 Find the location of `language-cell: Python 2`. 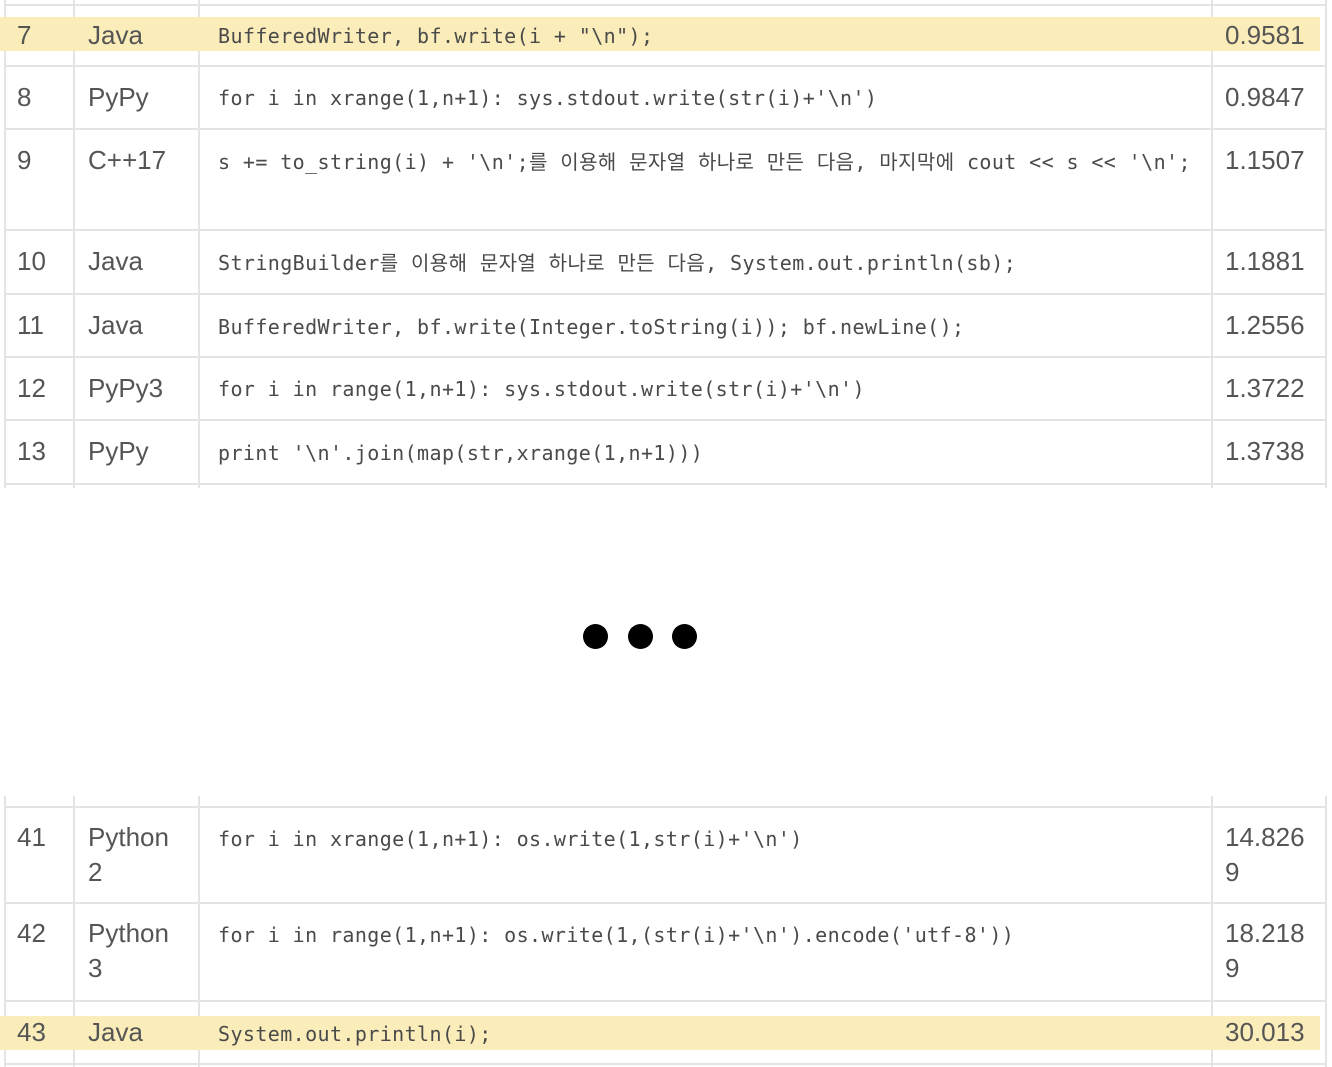

language-cell: Python 2 is located at coordinates (128, 854).